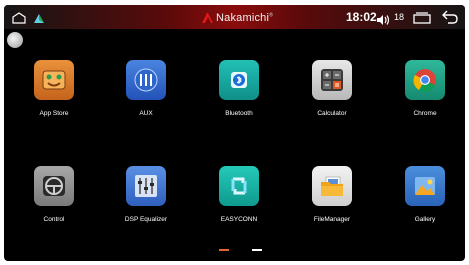  Describe the element at coordinates (15, 40) in the screenshot. I see `floating-assistive-ball` at that location.